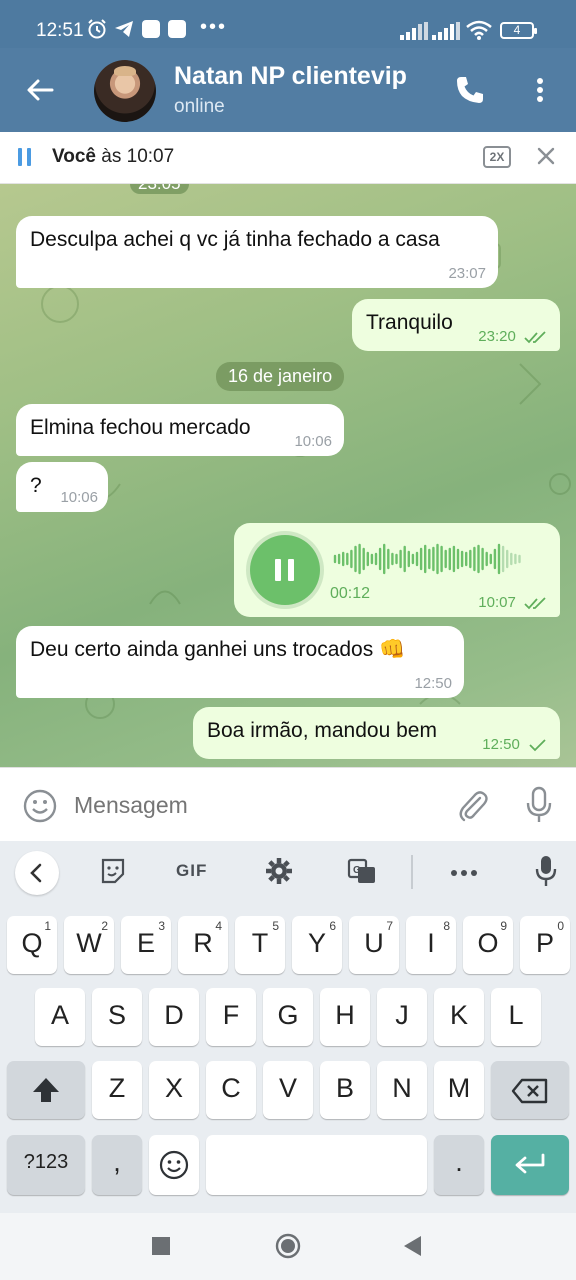  I want to click on waveform, so click(427, 559).